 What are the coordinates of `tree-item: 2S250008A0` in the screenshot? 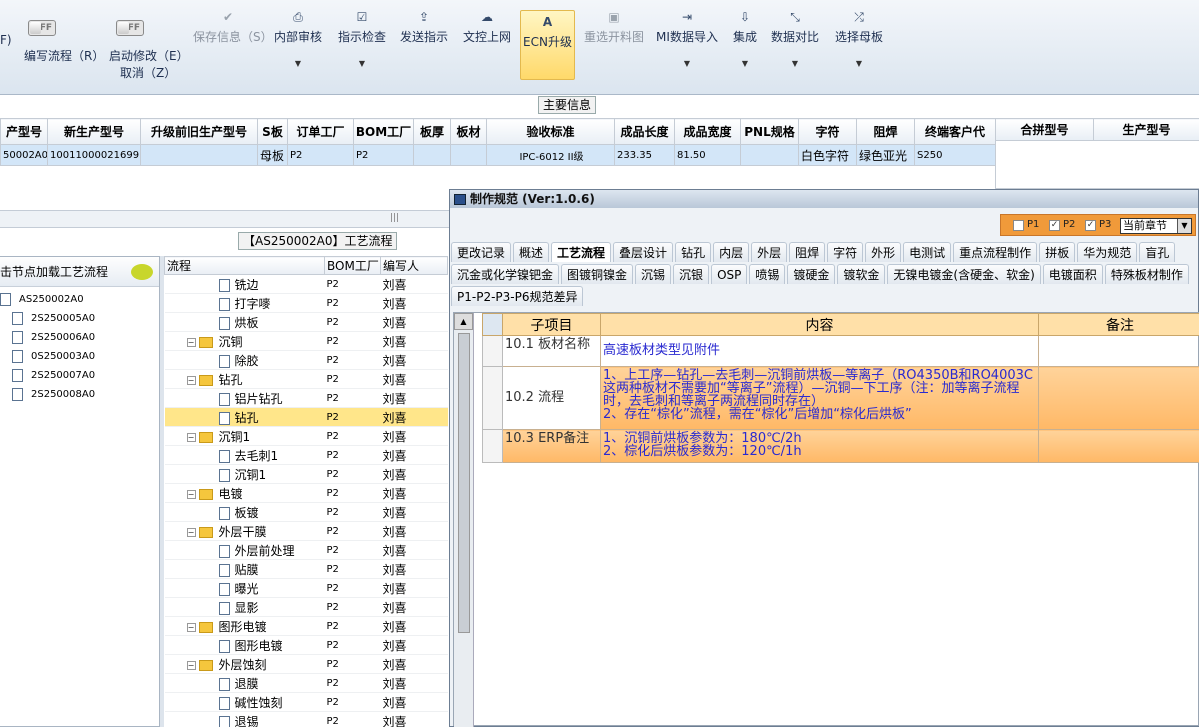 It's located at (79, 394).